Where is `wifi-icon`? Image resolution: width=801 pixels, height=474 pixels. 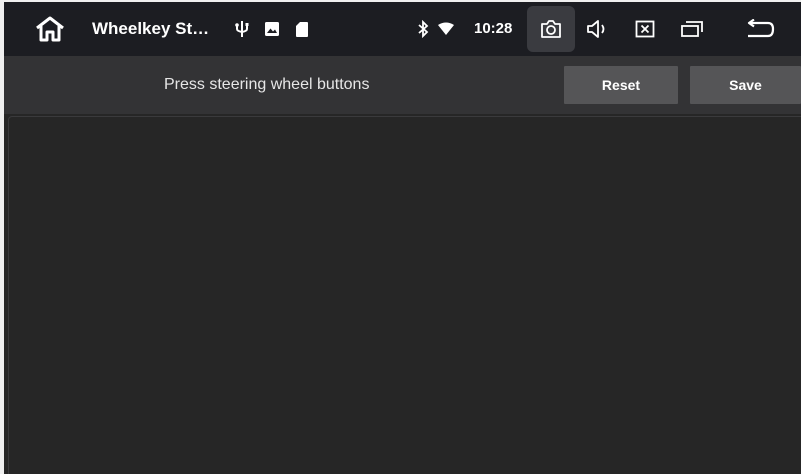
wifi-icon is located at coordinates (446, 29).